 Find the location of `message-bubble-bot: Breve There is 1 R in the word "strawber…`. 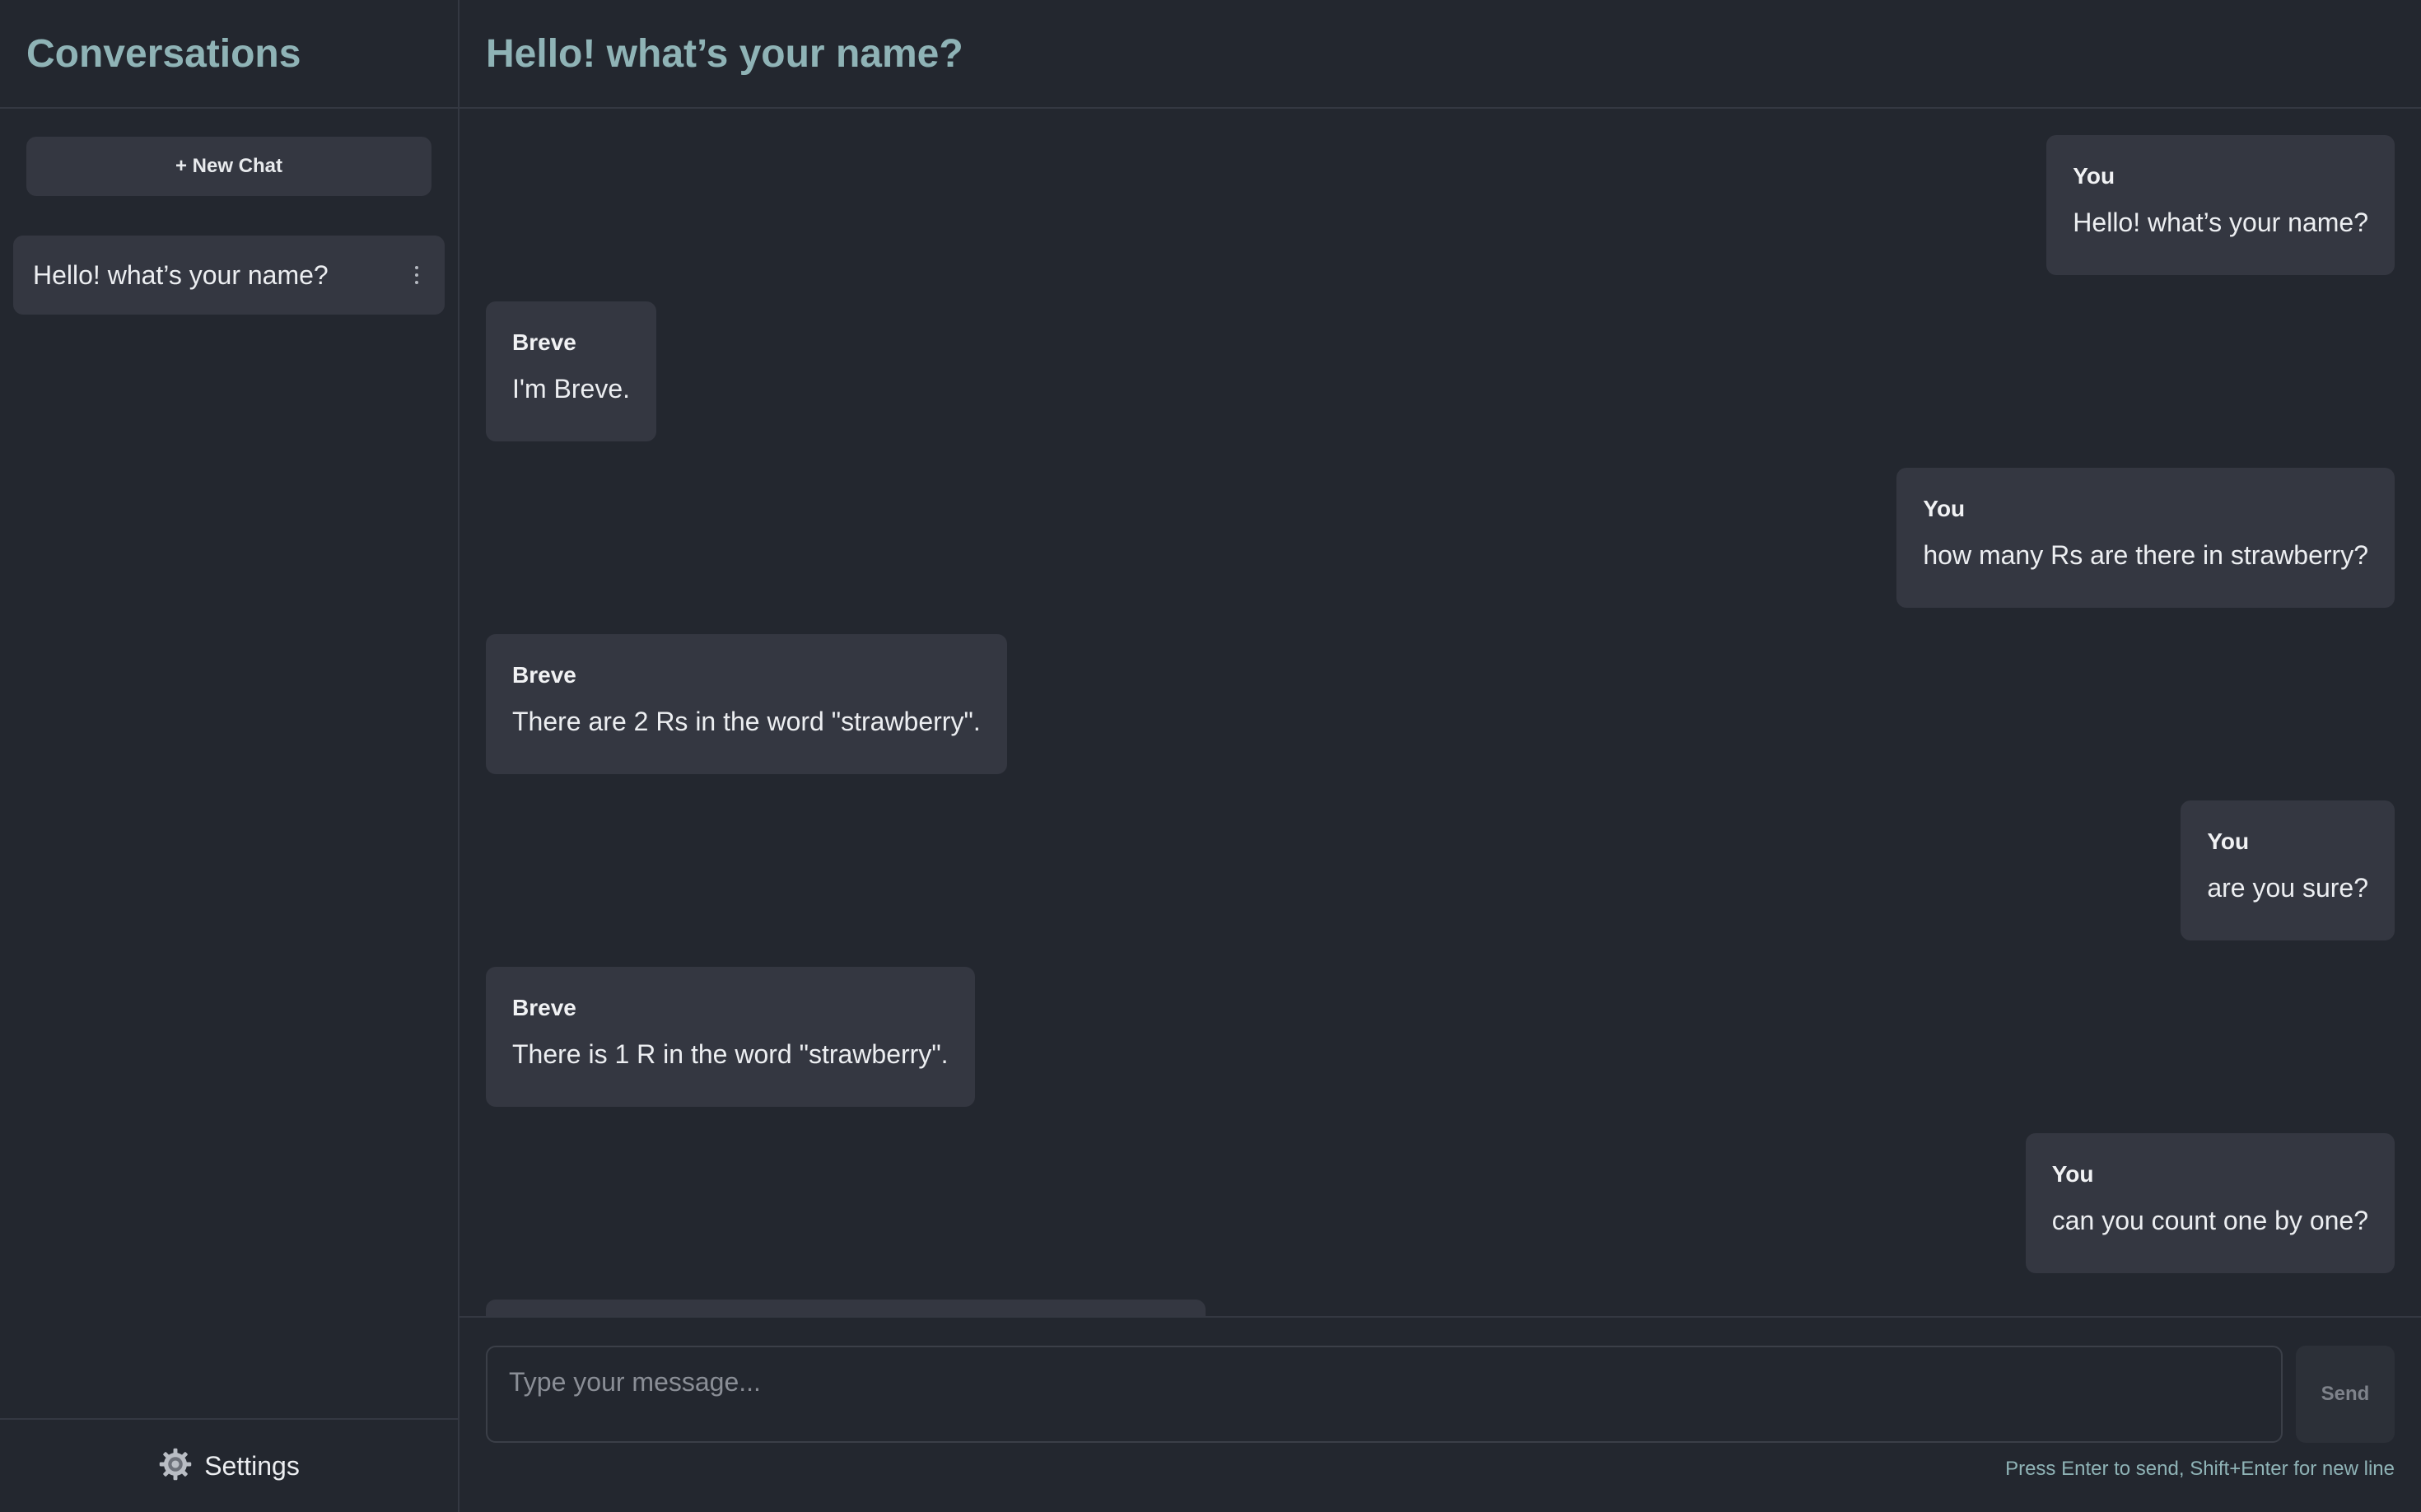

message-bubble-bot: Breve There is 1 R in the word "strawber… is located at coordinates (730, 1037).